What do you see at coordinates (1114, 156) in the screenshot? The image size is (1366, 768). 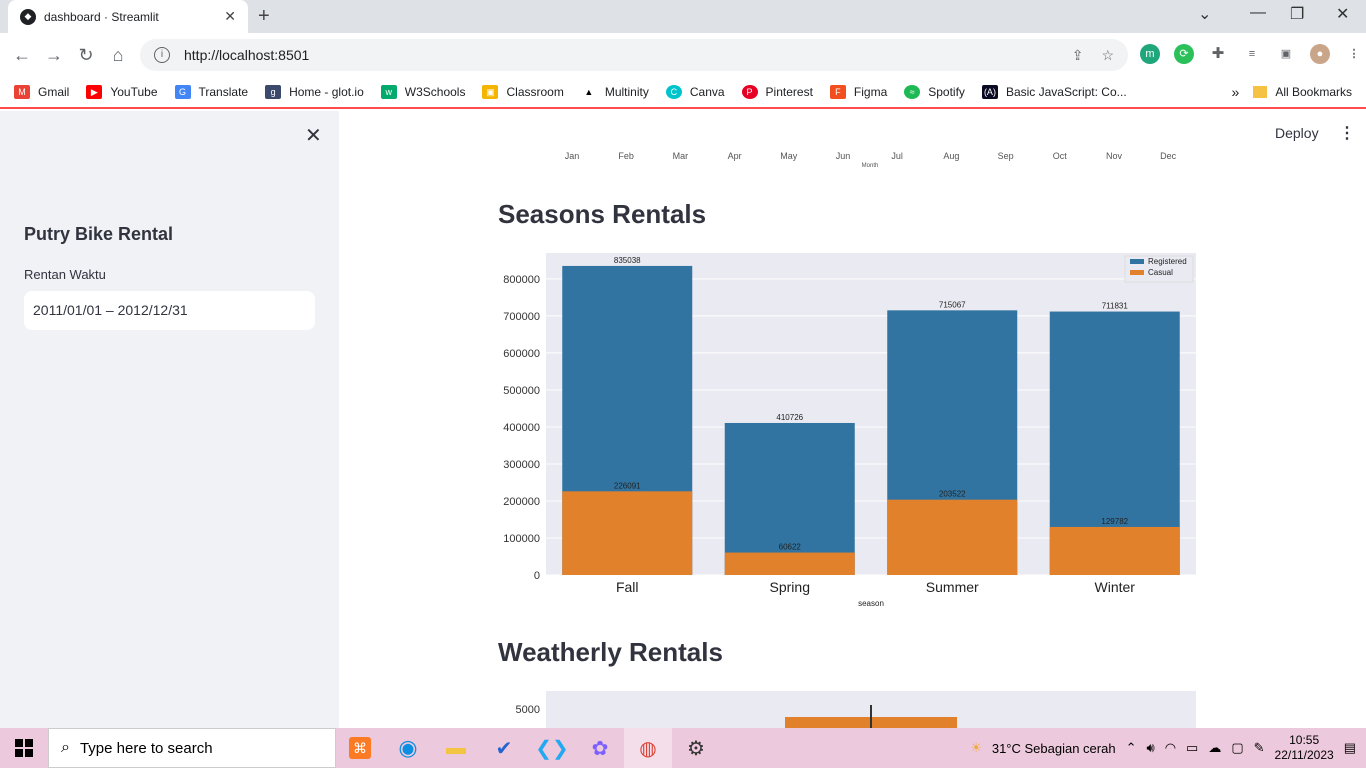 I see `month-tick: Nov` at bounding box center [1114, 156].